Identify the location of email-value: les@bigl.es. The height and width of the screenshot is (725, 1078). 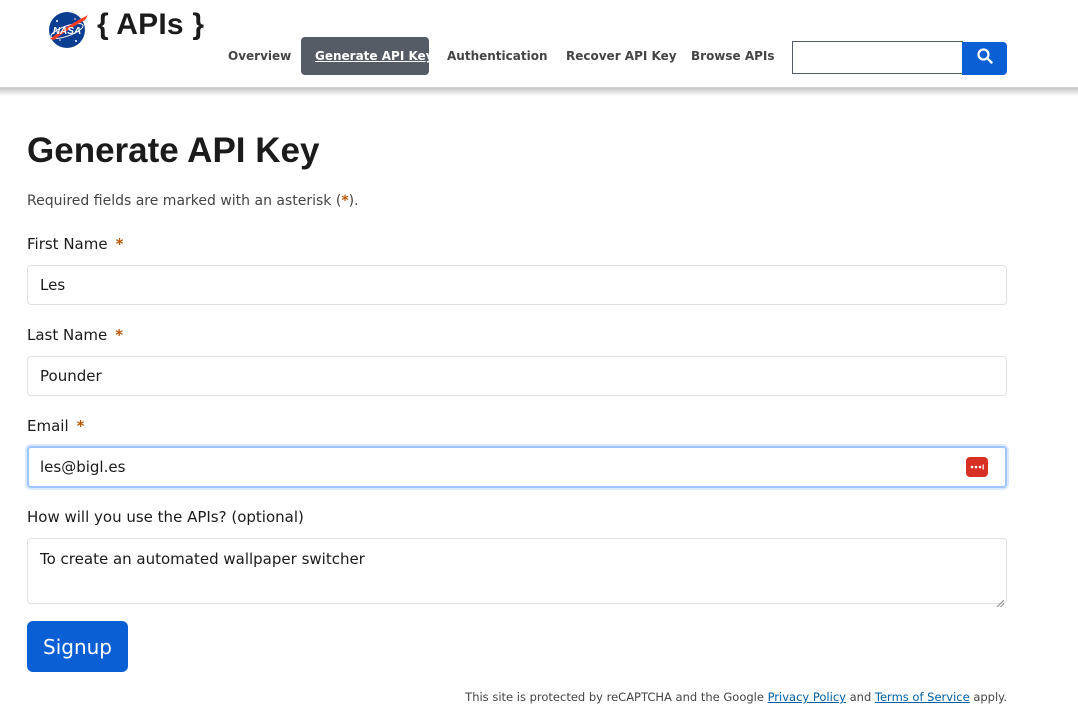
(83, 467).